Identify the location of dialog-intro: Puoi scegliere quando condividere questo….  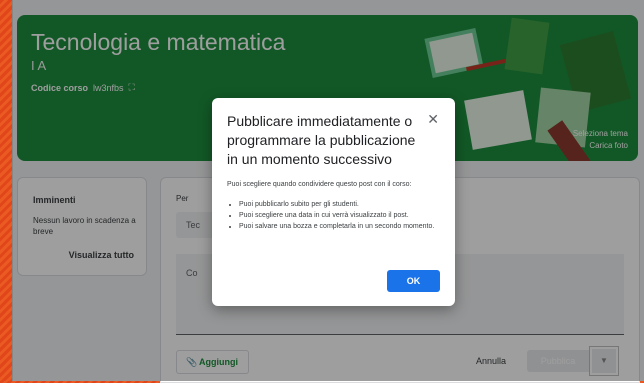
(319, 184).